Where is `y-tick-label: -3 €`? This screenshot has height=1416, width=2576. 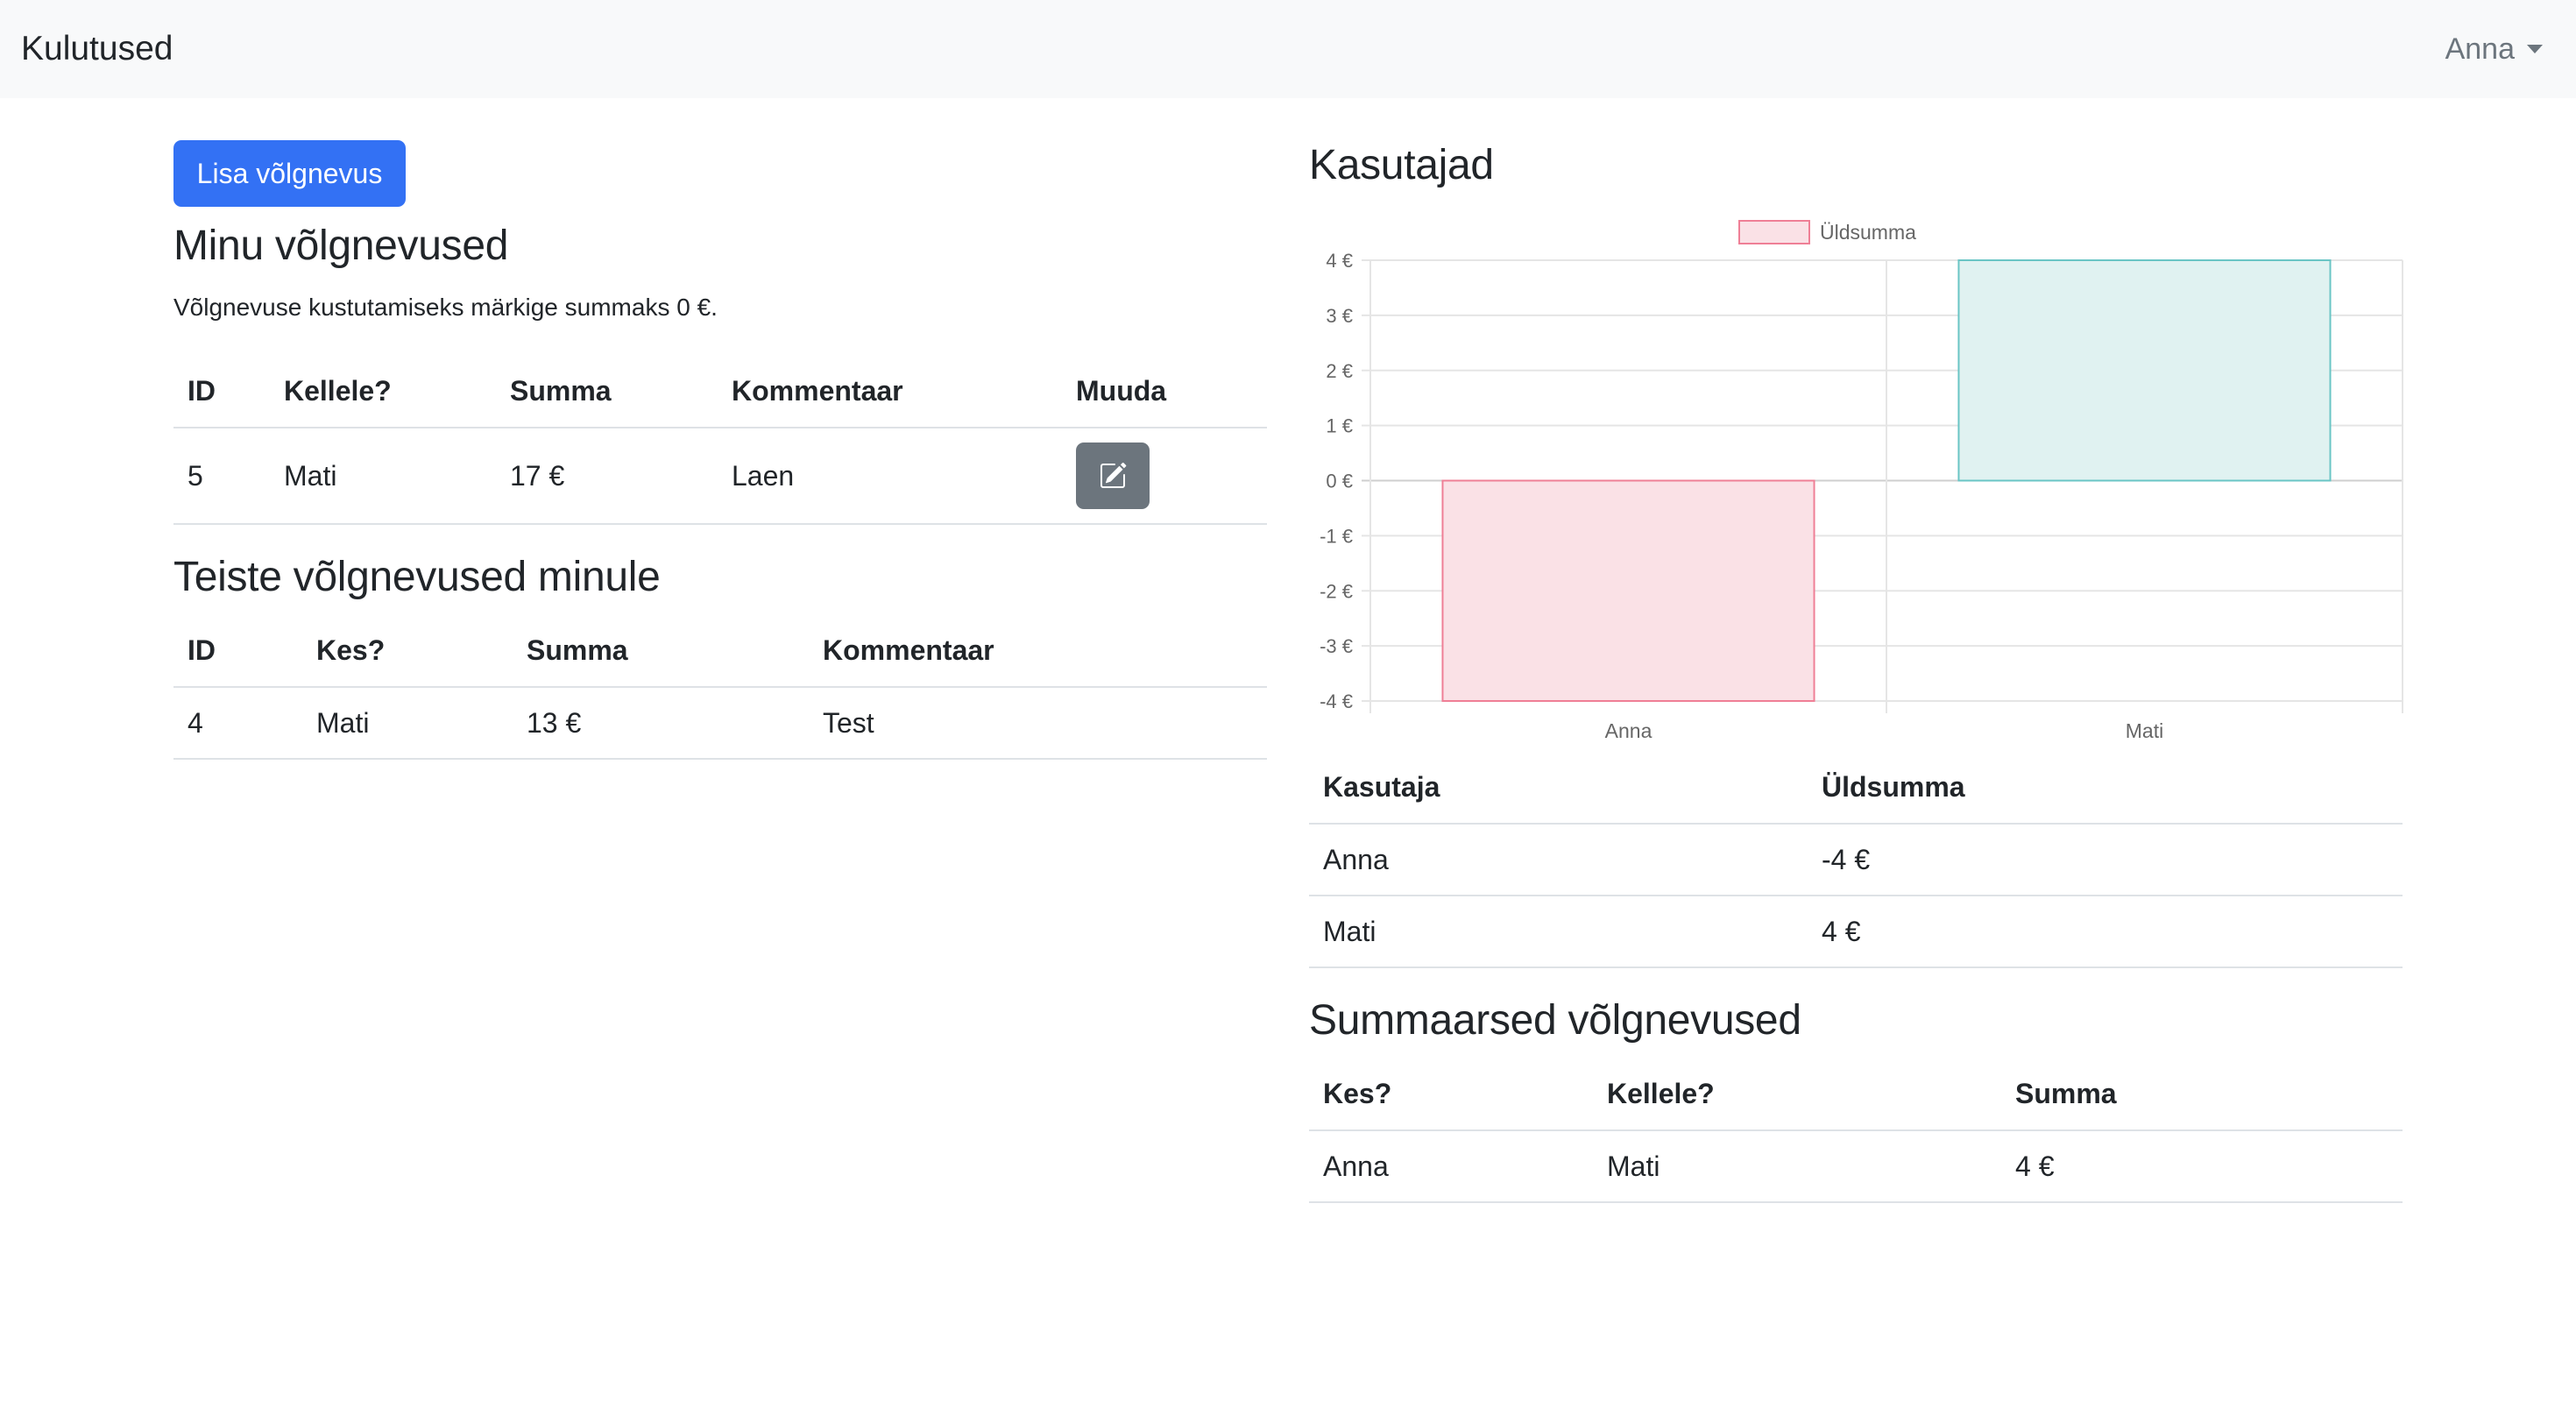
y-tick-label: -3 € is located at coordinates (1336, 646).